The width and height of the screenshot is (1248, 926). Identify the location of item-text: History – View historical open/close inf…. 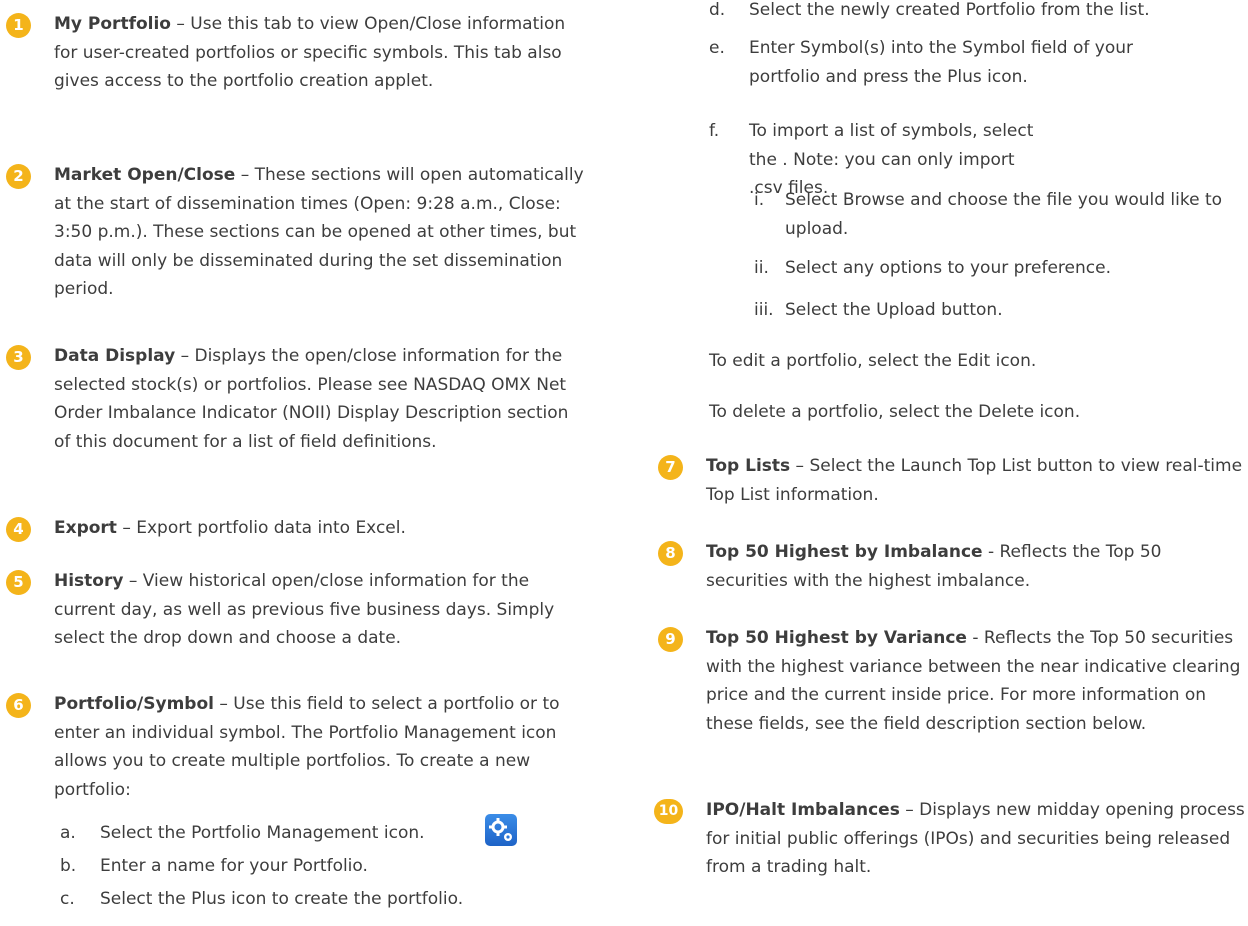
(322, 610).